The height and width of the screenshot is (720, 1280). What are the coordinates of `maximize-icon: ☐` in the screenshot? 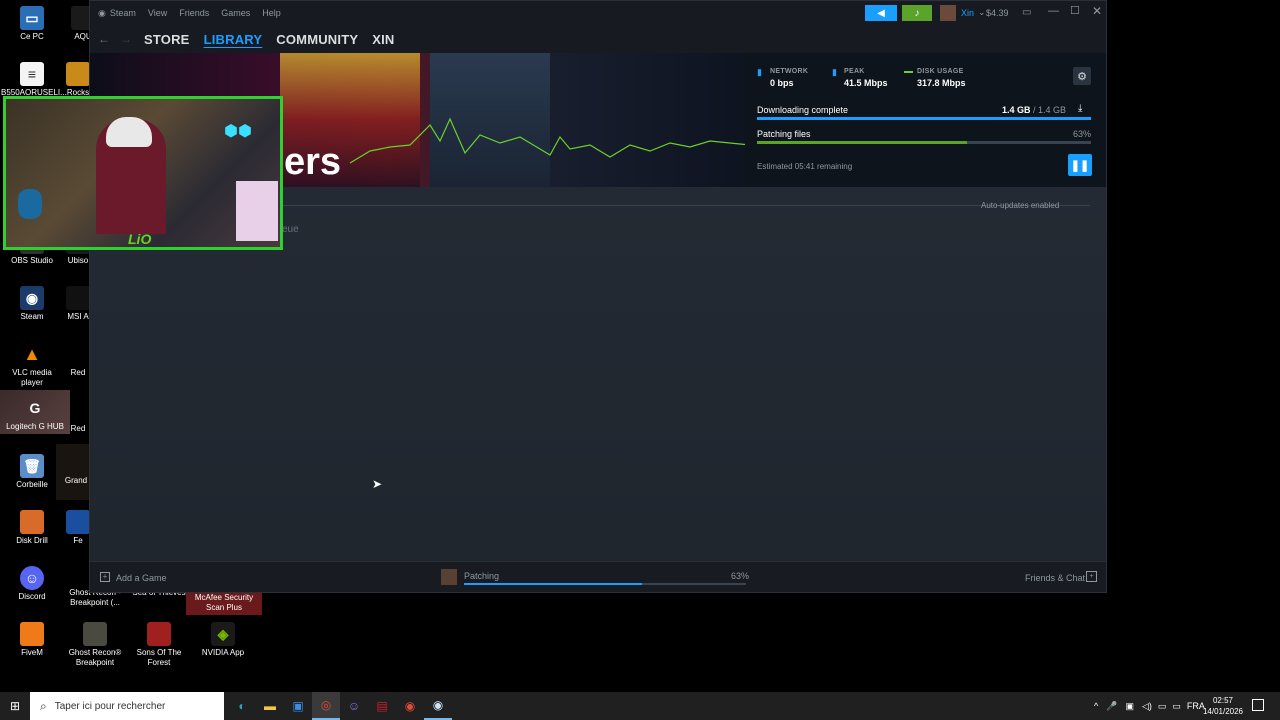 It's located at (1075, 10).